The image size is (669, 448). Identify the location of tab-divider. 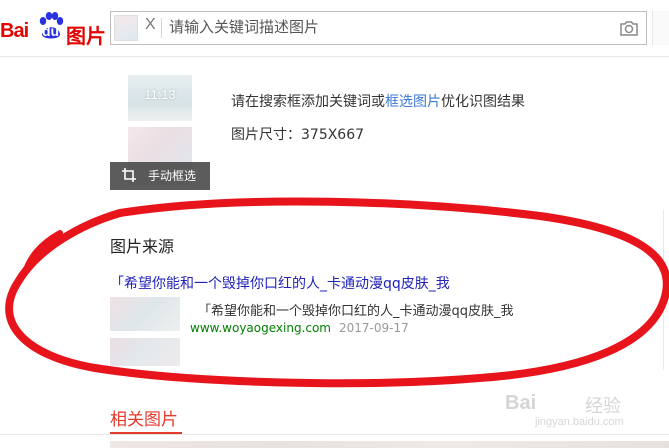
(334, 434).